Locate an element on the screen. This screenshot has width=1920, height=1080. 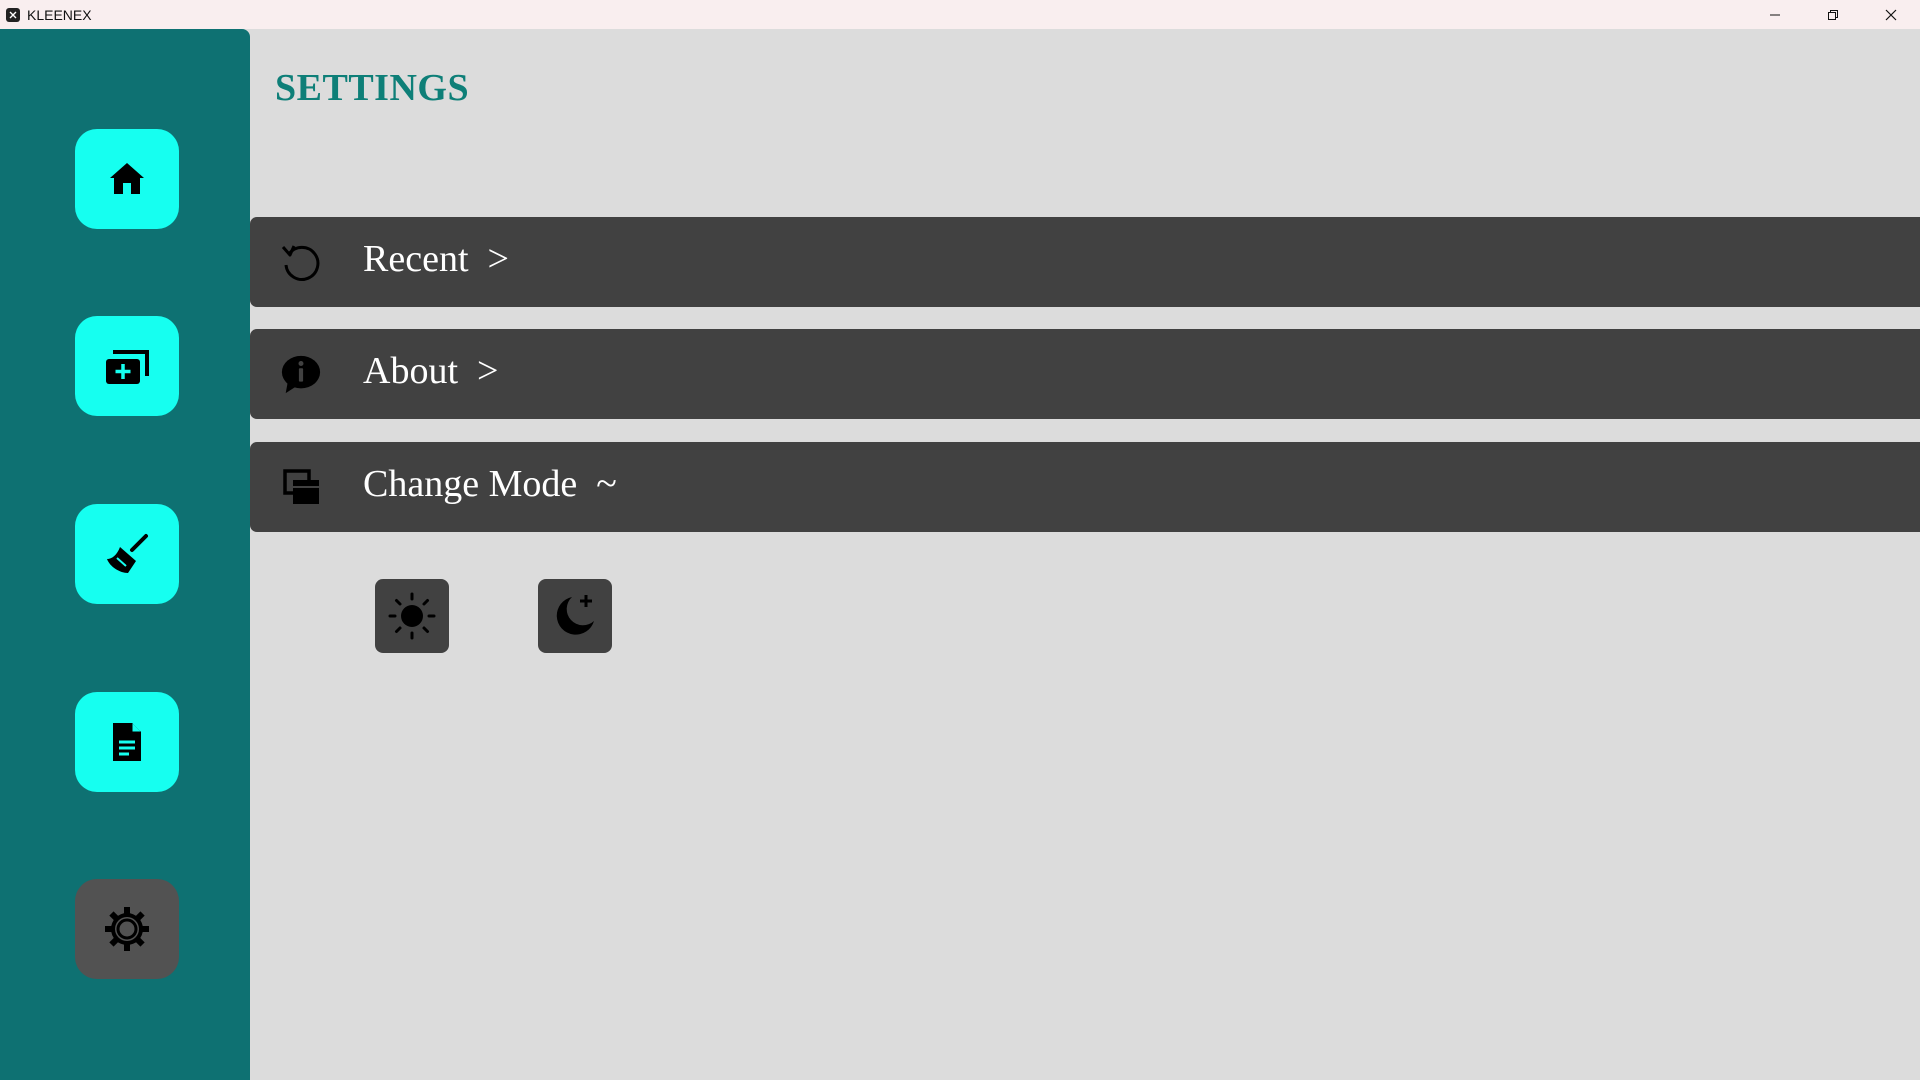
change-mode-row: Change Mode ~ is located at coordinates (1085, 487).